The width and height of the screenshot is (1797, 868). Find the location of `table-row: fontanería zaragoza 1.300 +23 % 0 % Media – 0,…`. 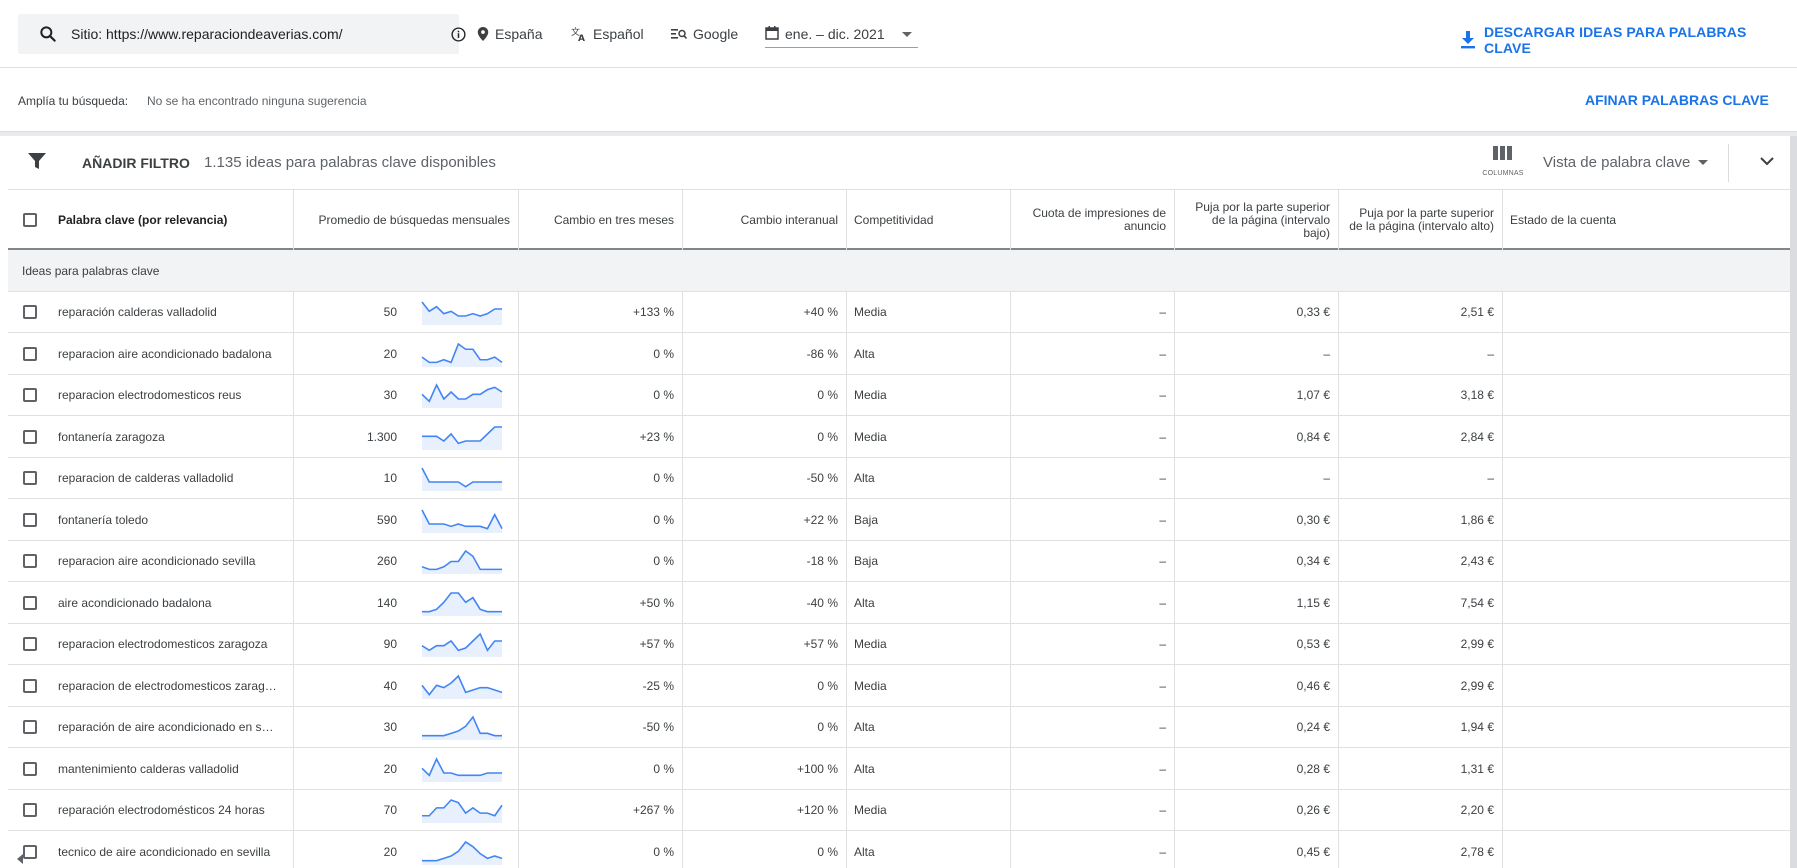

table-row: fontanería zaragoza 1.300 +23 % 0 % Media – 0,… is located at coordinates (899, 437).